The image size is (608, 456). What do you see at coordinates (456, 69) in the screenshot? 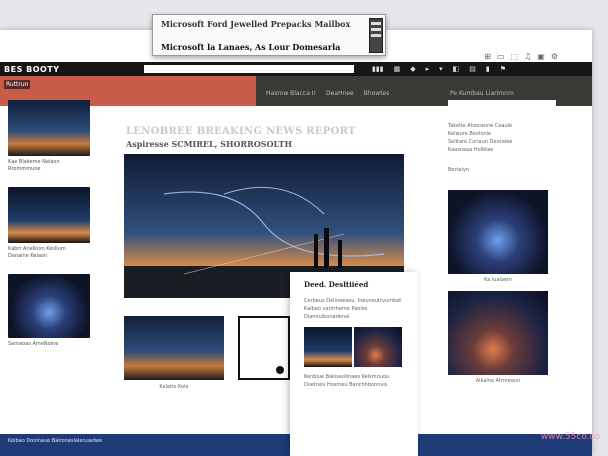
I see `half-square-icon: ◧` at bounding box center [456, 69].